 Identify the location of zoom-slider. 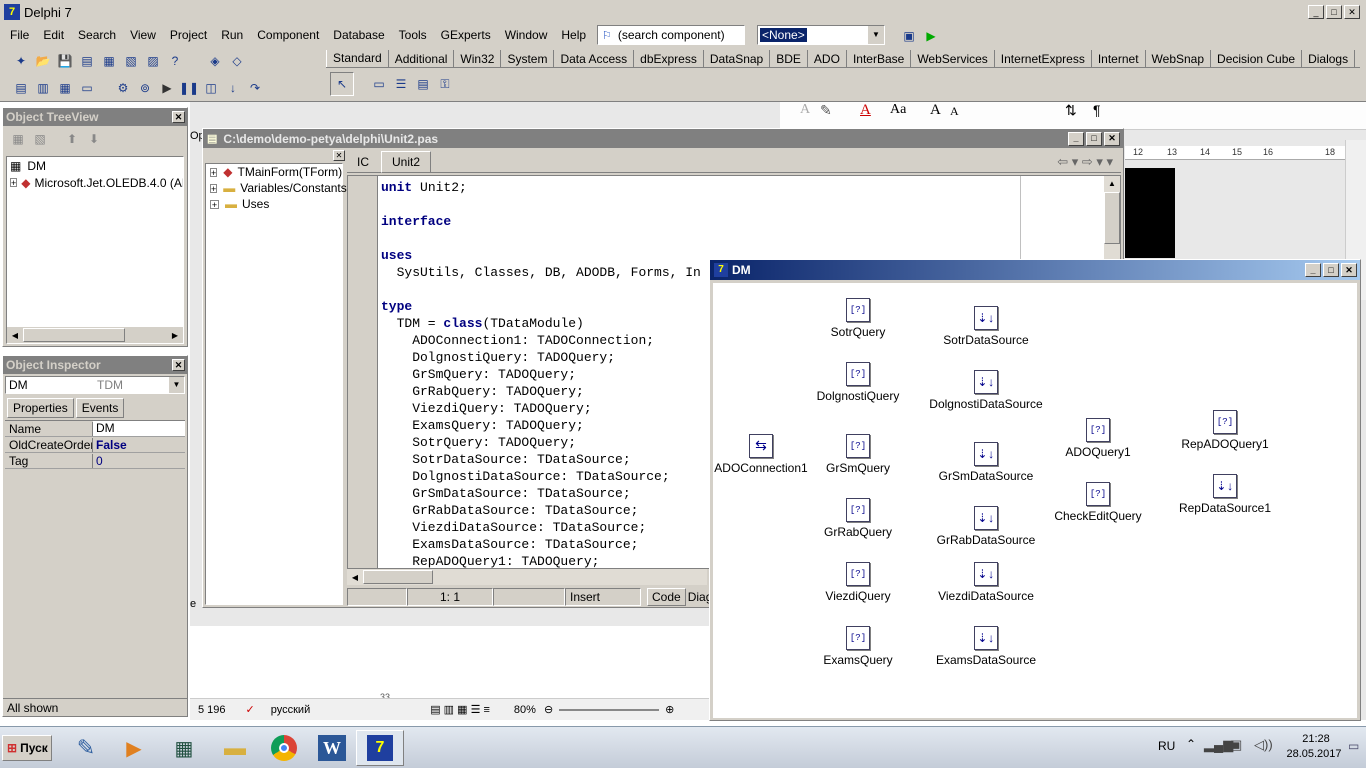
(609, 709).